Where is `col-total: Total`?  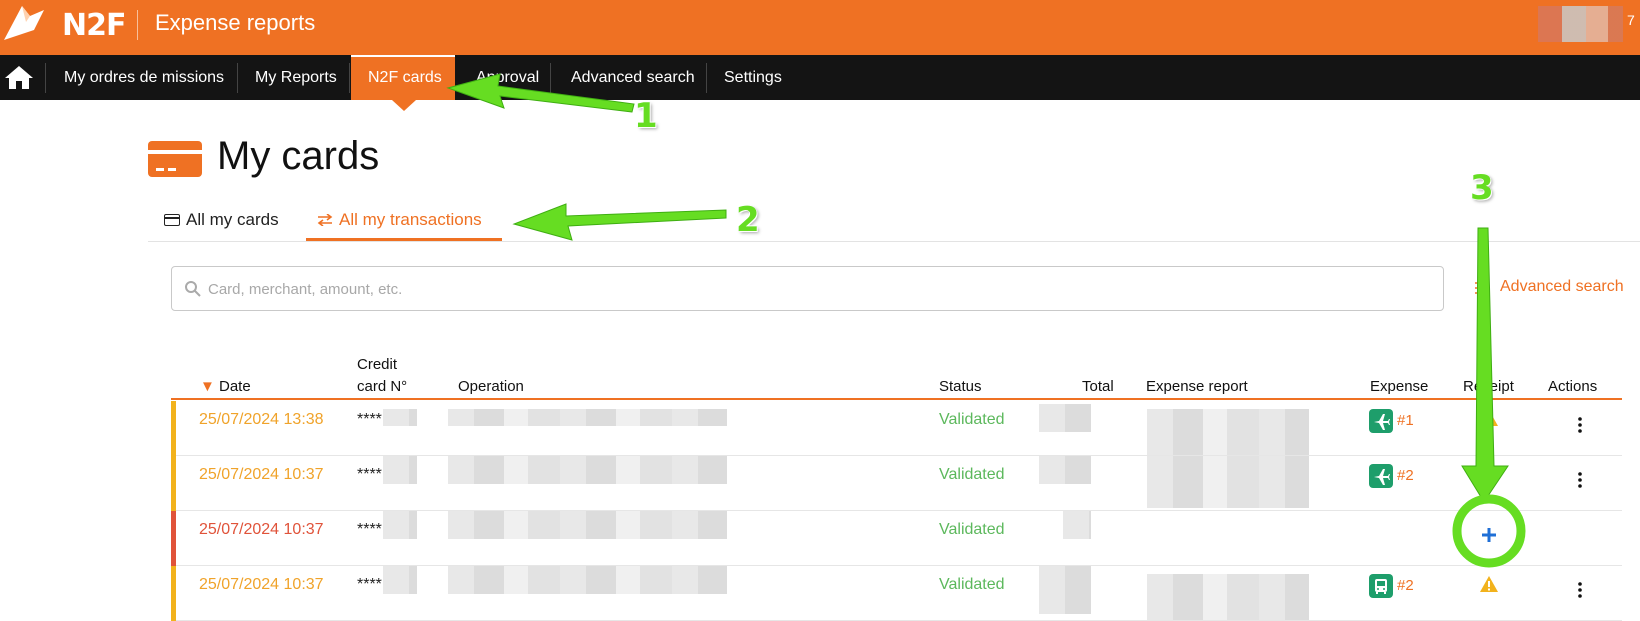
col-total: Total is located at coordinates (1098, 386).